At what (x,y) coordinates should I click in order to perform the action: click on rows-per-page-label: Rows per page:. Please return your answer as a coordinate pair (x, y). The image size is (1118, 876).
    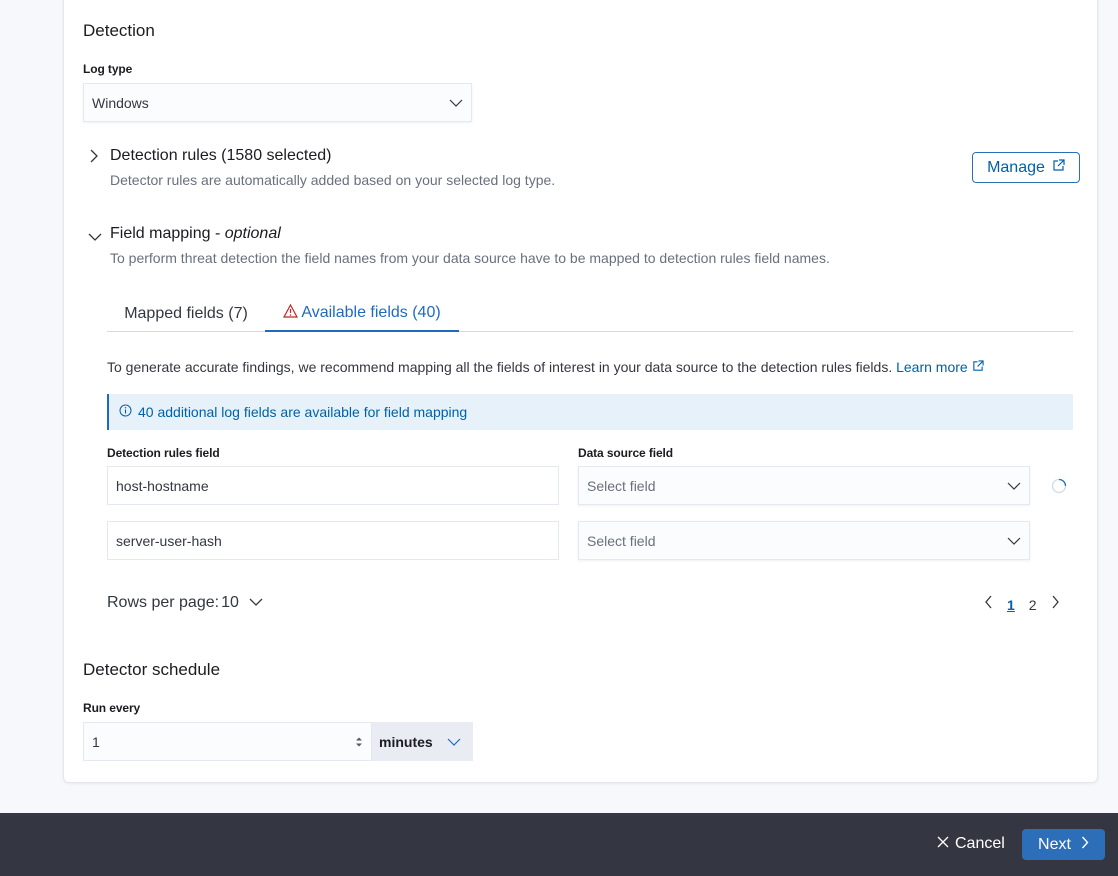
    Looking at the image, I should click on (163, 602).